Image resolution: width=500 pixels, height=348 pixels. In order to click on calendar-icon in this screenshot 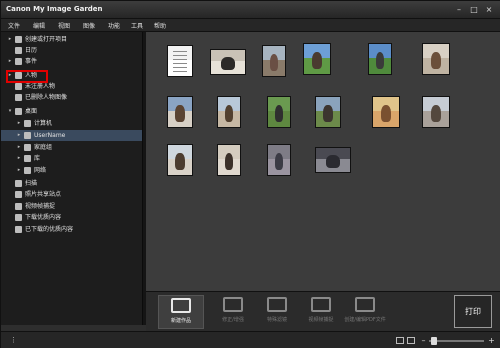, I will do `click(18, 50)`.